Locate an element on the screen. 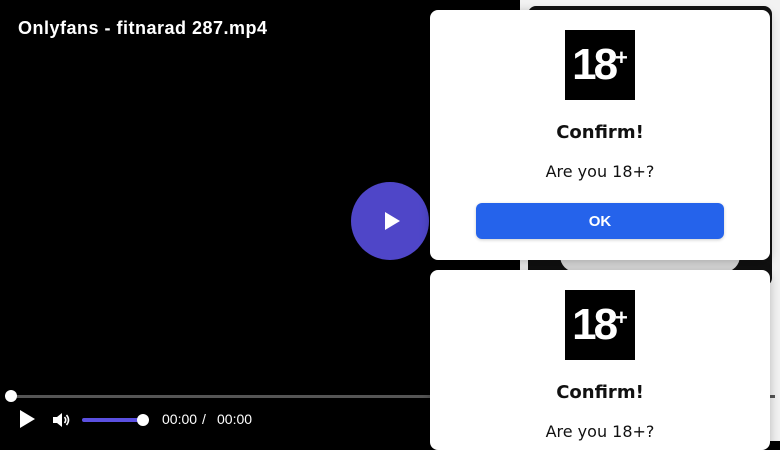 The height and width of the screenshot is (450, 780). progress-handle is located at coordinates (11, 396).